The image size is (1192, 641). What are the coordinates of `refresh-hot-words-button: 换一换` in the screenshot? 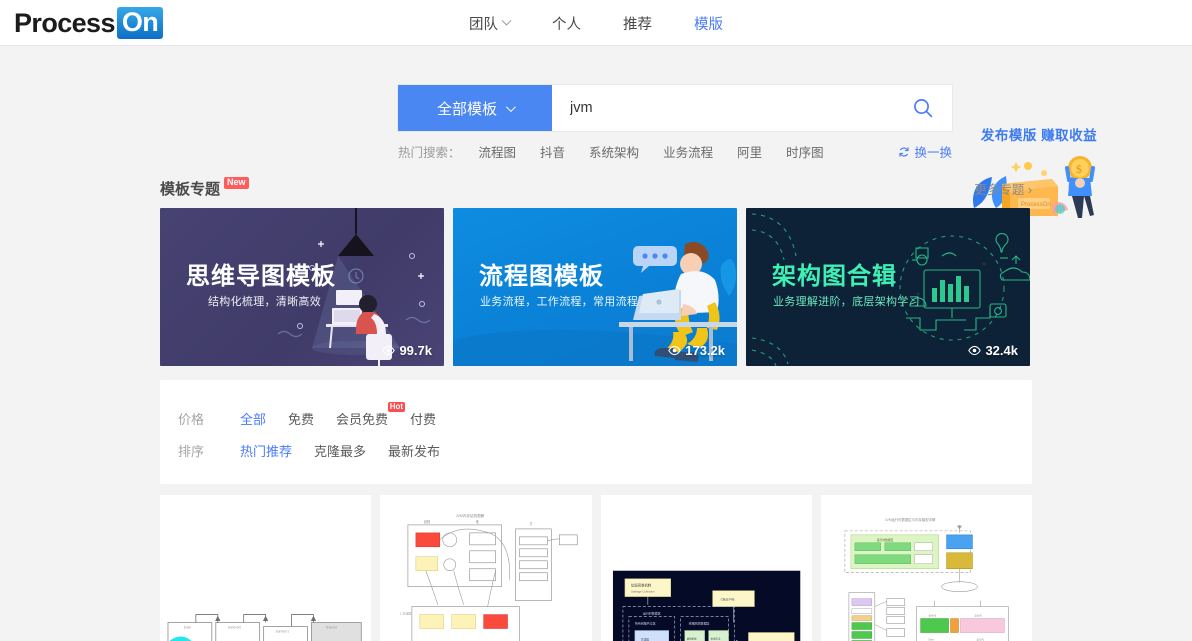 It's located at (925, 151).